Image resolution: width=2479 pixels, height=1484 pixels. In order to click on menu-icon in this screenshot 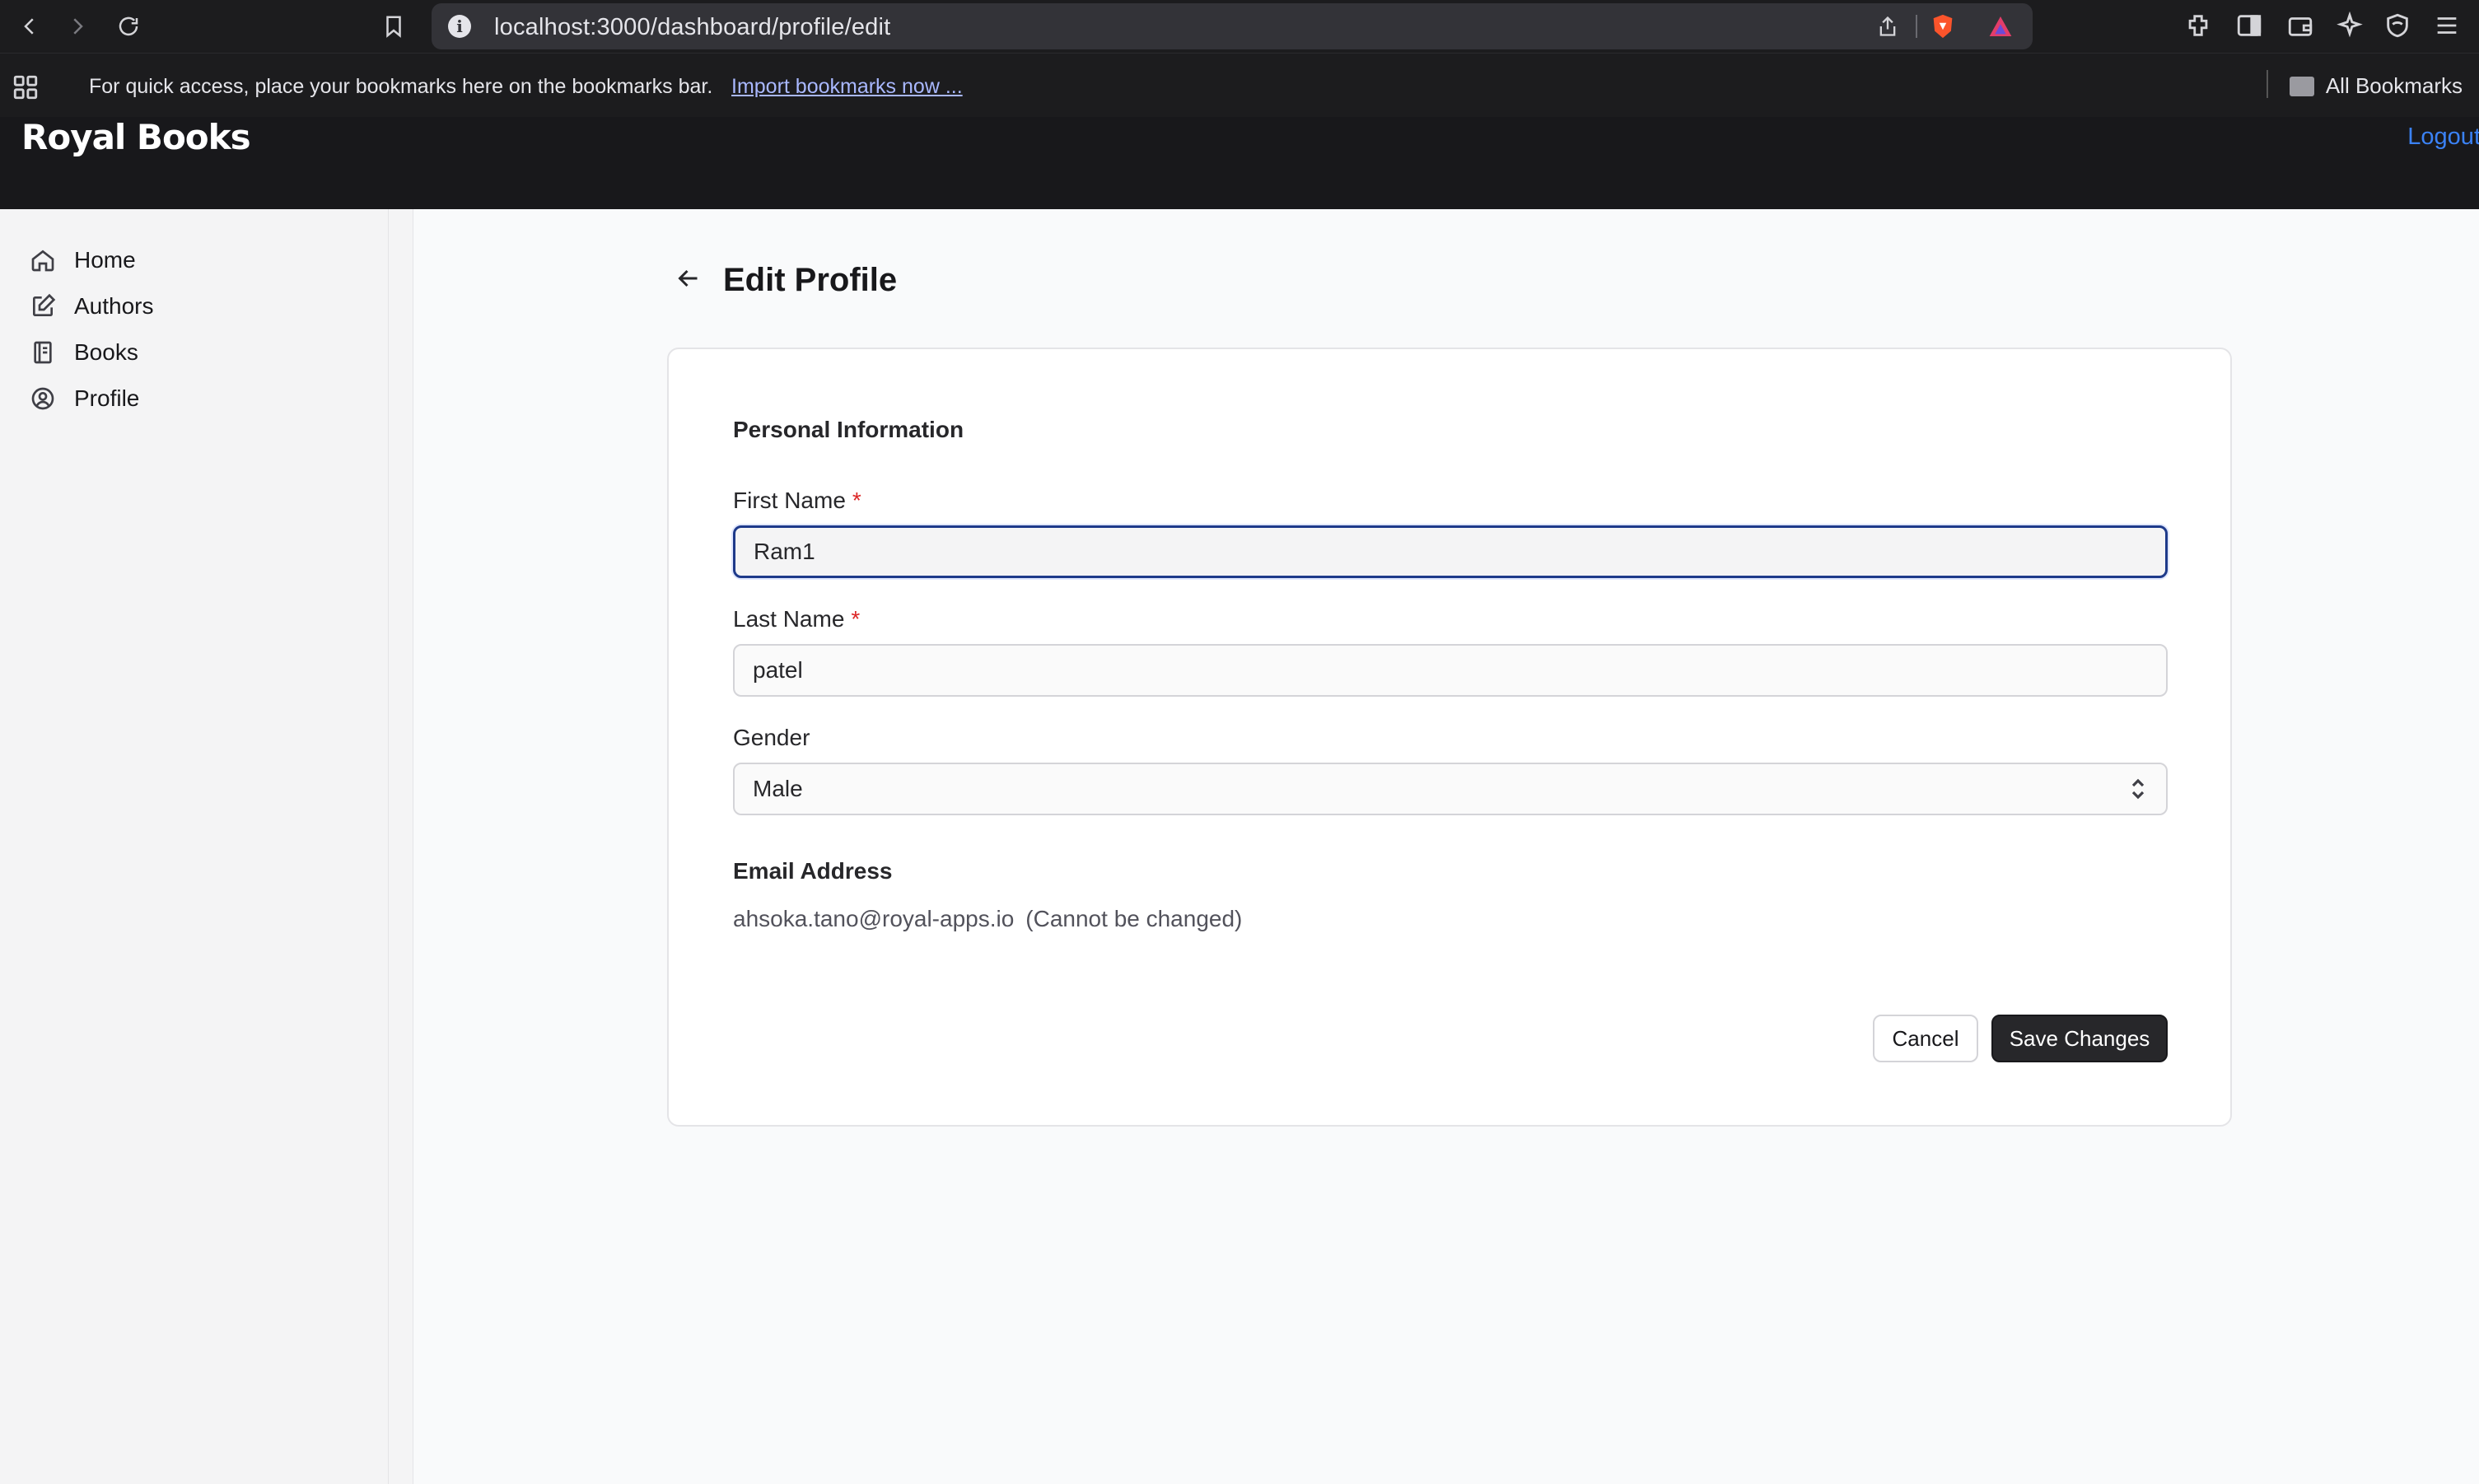, I will do `click(2447, 26)`.